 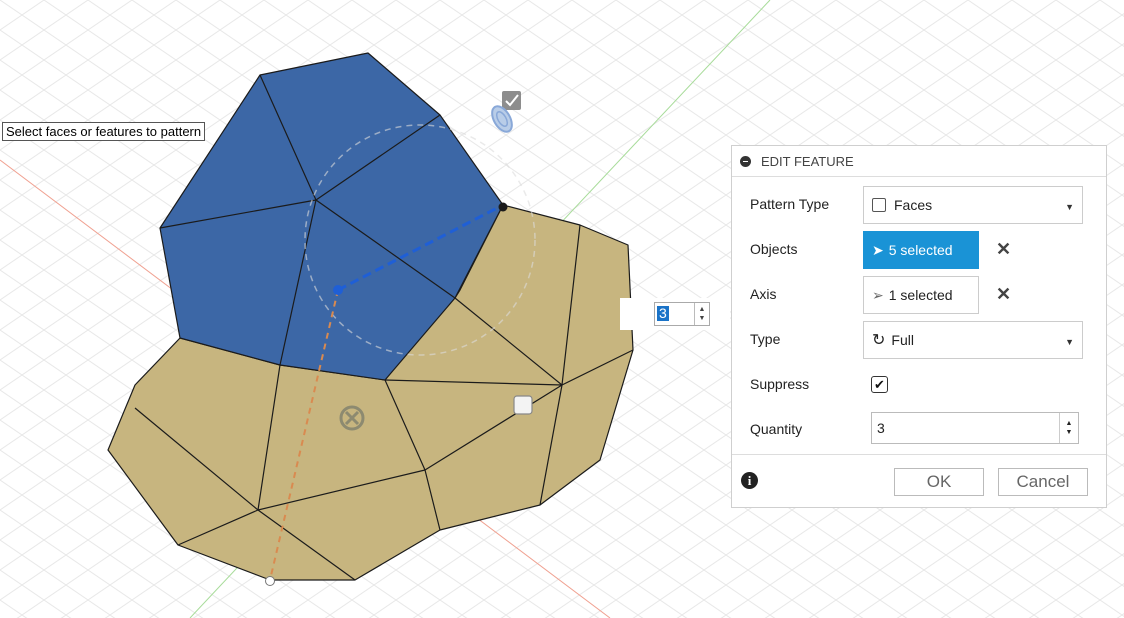 I want to click on quantity-overlay-input: 3 ▲ ▼, so click(x=682, y=314).